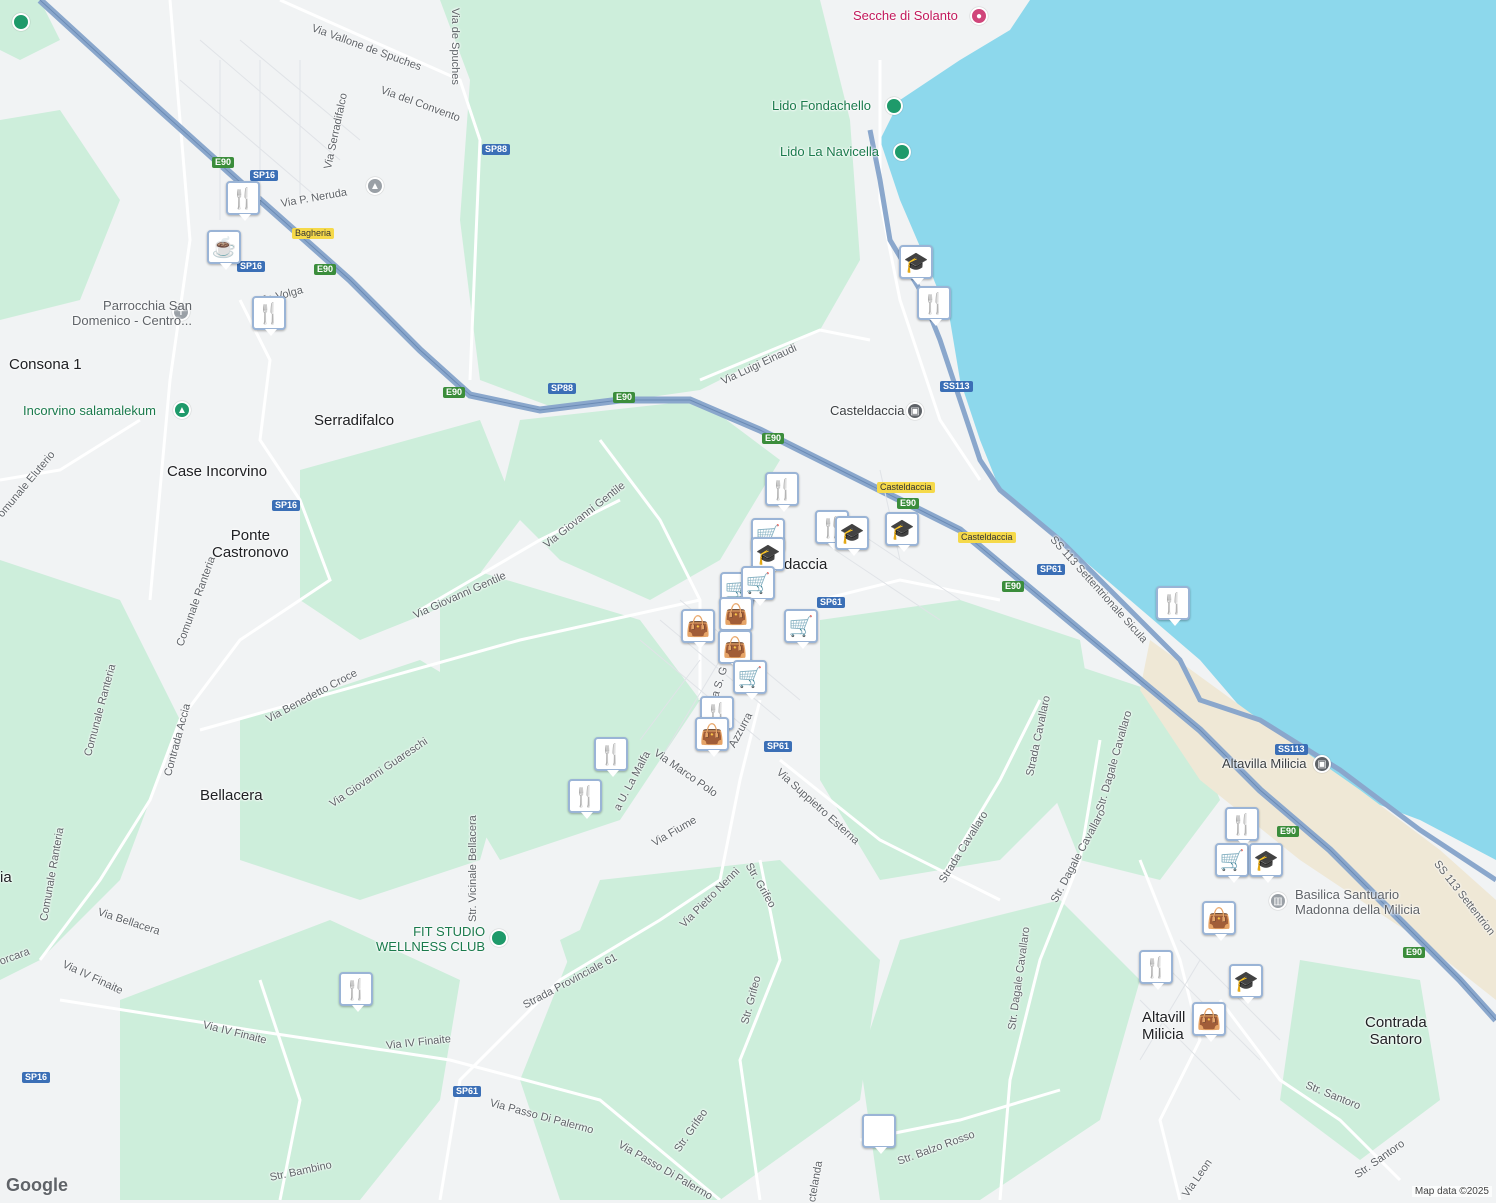  Describe the element at coordinates (1232, 863) in the screenshot. I see `restaurant-icon: 🛒` at that location.